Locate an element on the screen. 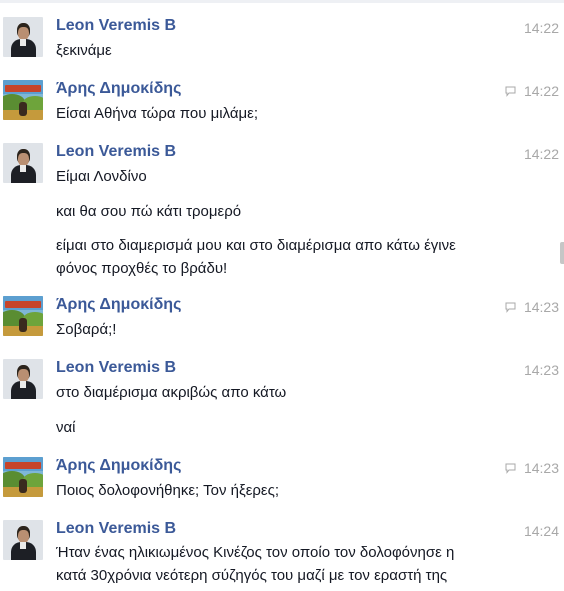 This screenshot has height=591, width=564. message-text: ξεκινάμε is located at coordinates (84, 50).